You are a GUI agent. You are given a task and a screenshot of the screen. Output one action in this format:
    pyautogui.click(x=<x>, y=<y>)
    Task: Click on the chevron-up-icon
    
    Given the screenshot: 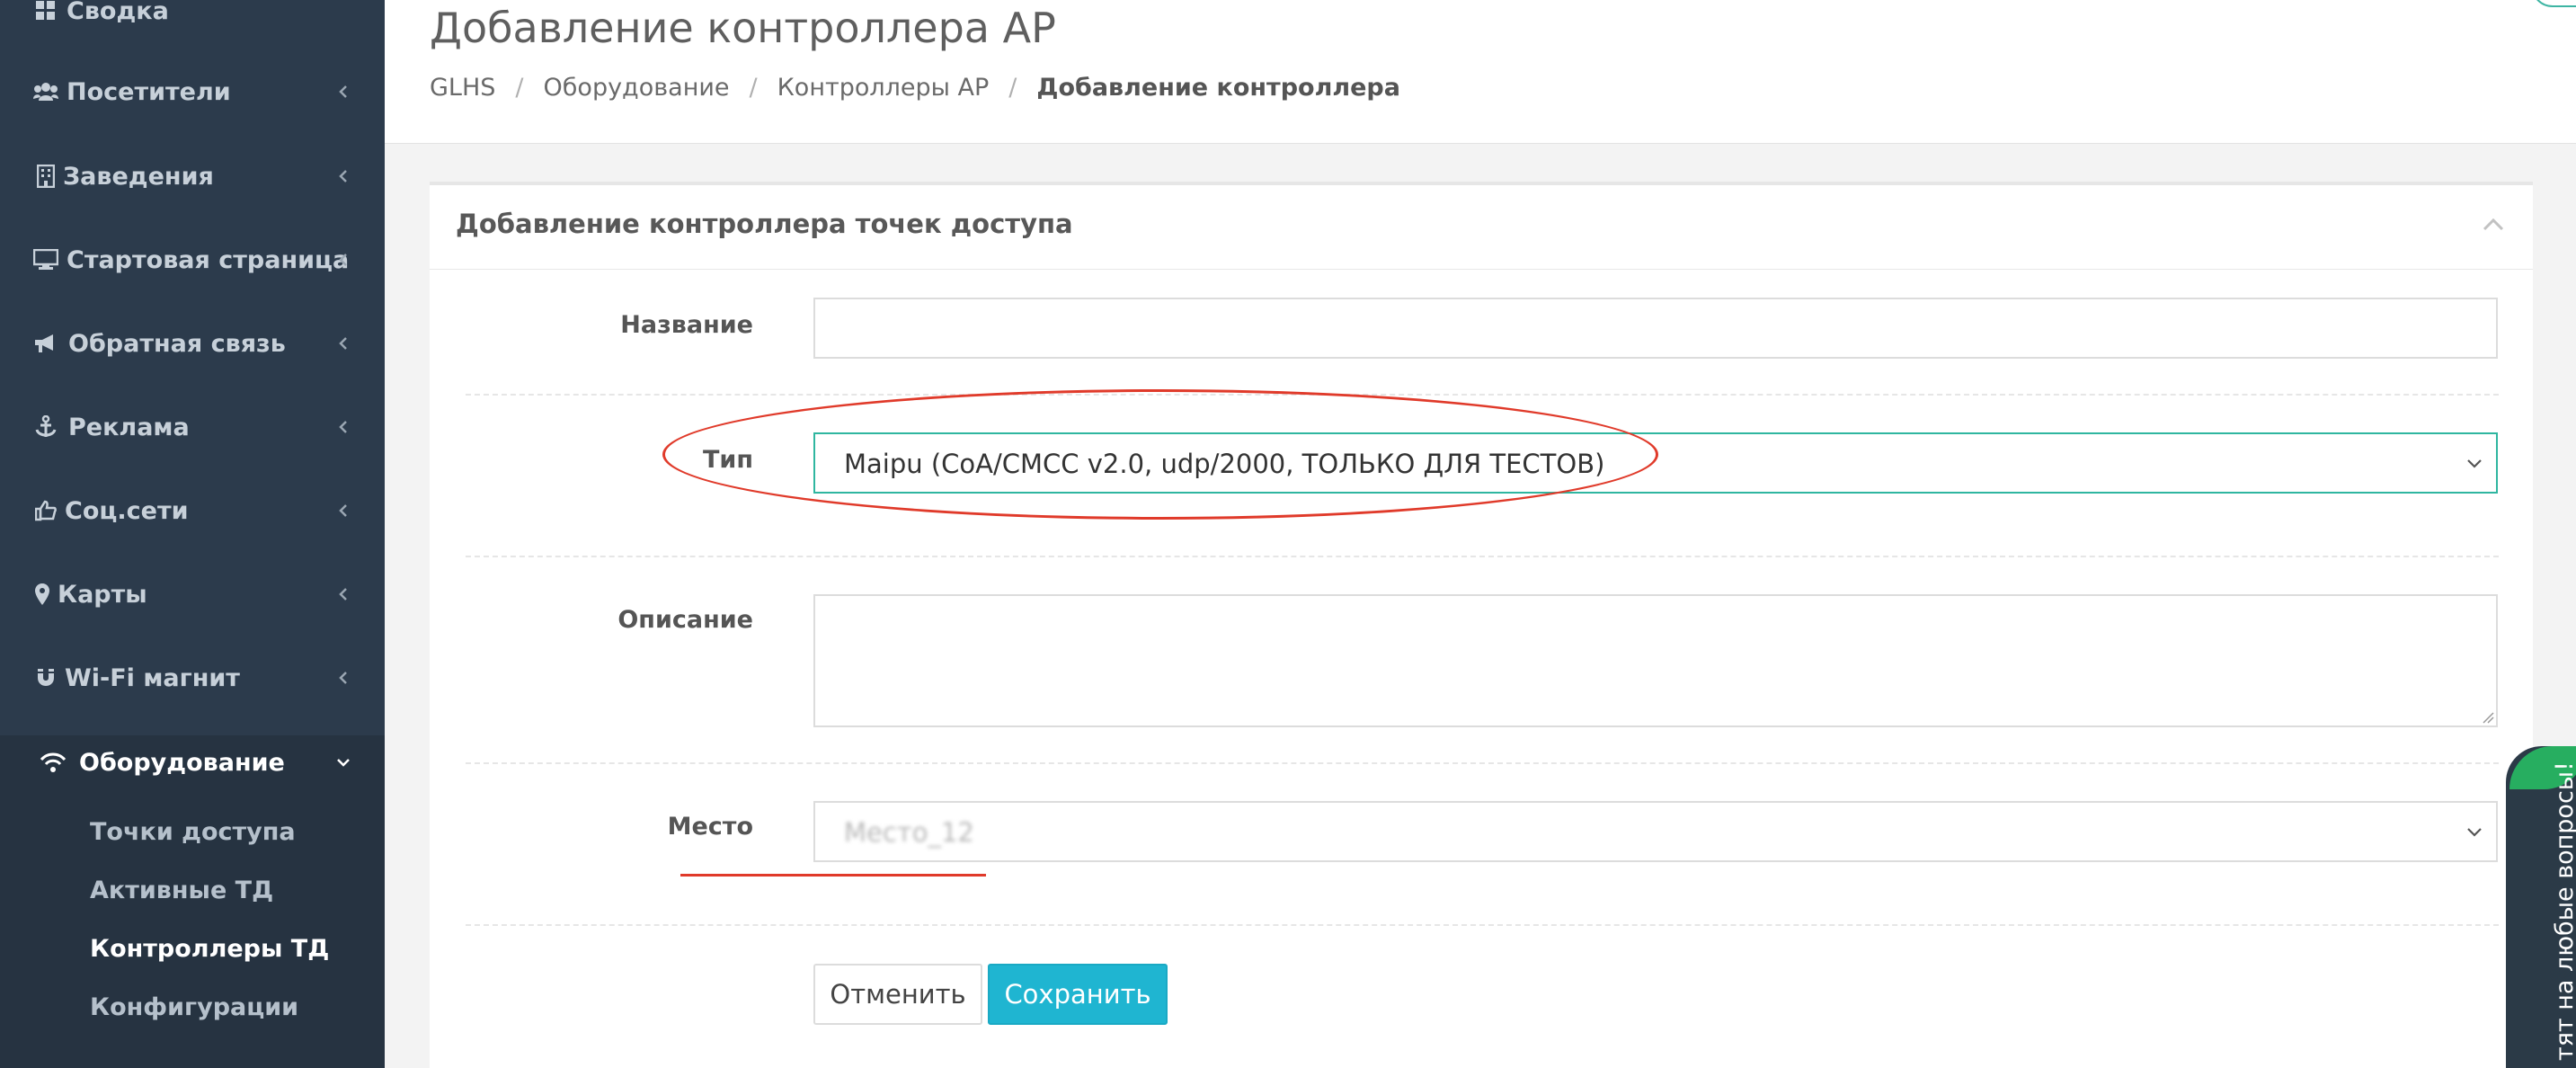 What is the action you would take?
    pyautogui.click(x=2493, y=225)
    